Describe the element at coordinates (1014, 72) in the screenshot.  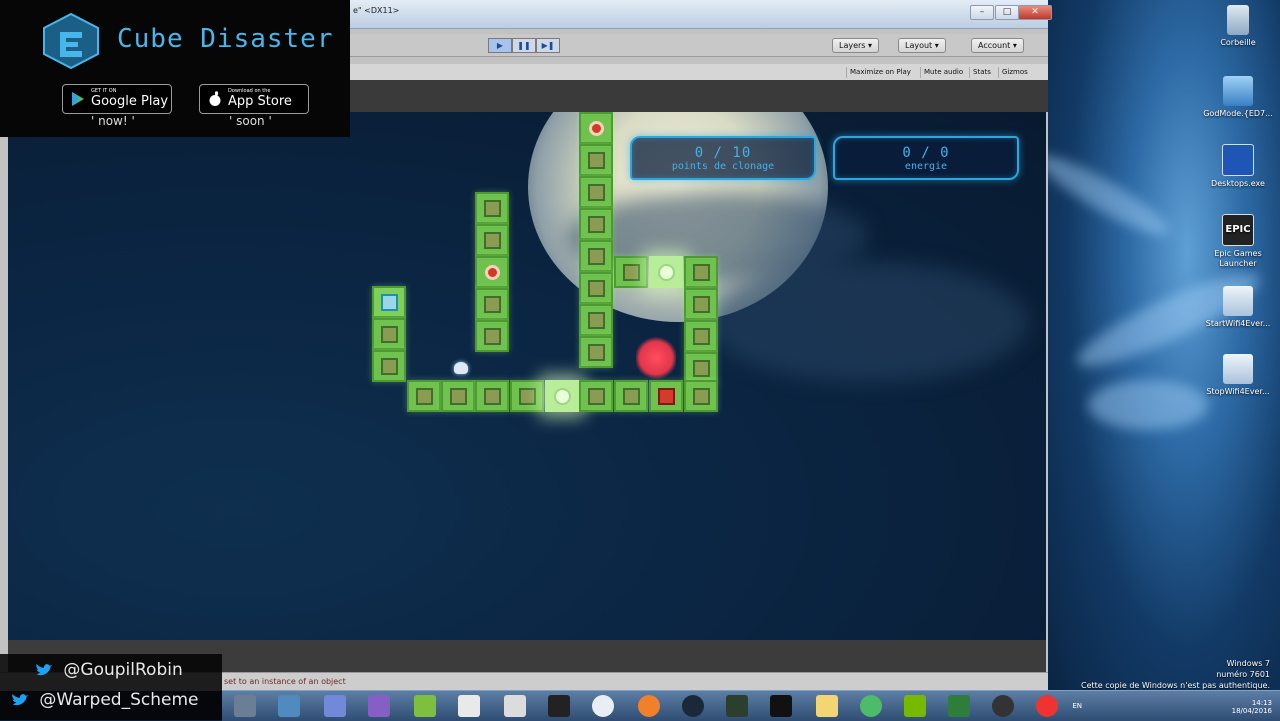
I see `gizmos-dropdown: Gizmos` at that location.